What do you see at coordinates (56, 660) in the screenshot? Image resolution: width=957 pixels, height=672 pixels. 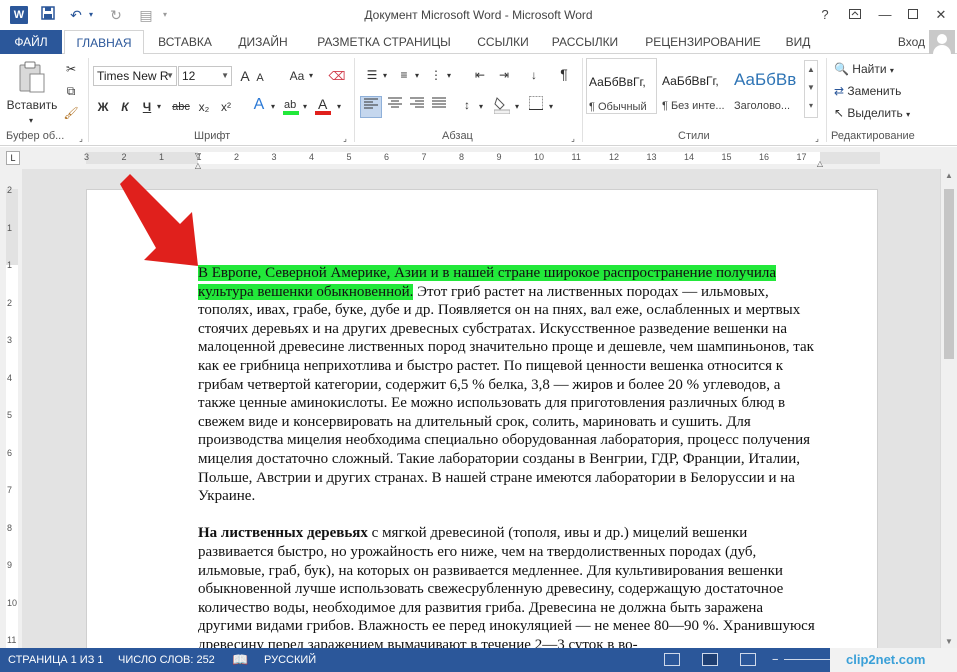 I see `page-count-status: СТРАНИЦА 1 ИЗ 1` at bounding box center [56, 660].